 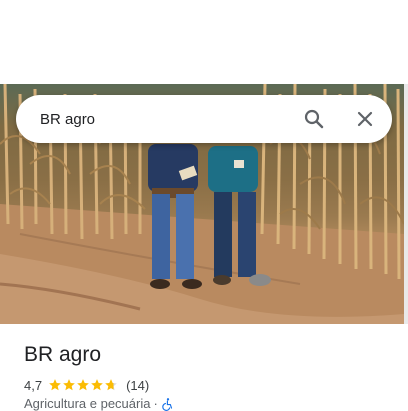 I want to click on search-input, so click(x=160, y=119).